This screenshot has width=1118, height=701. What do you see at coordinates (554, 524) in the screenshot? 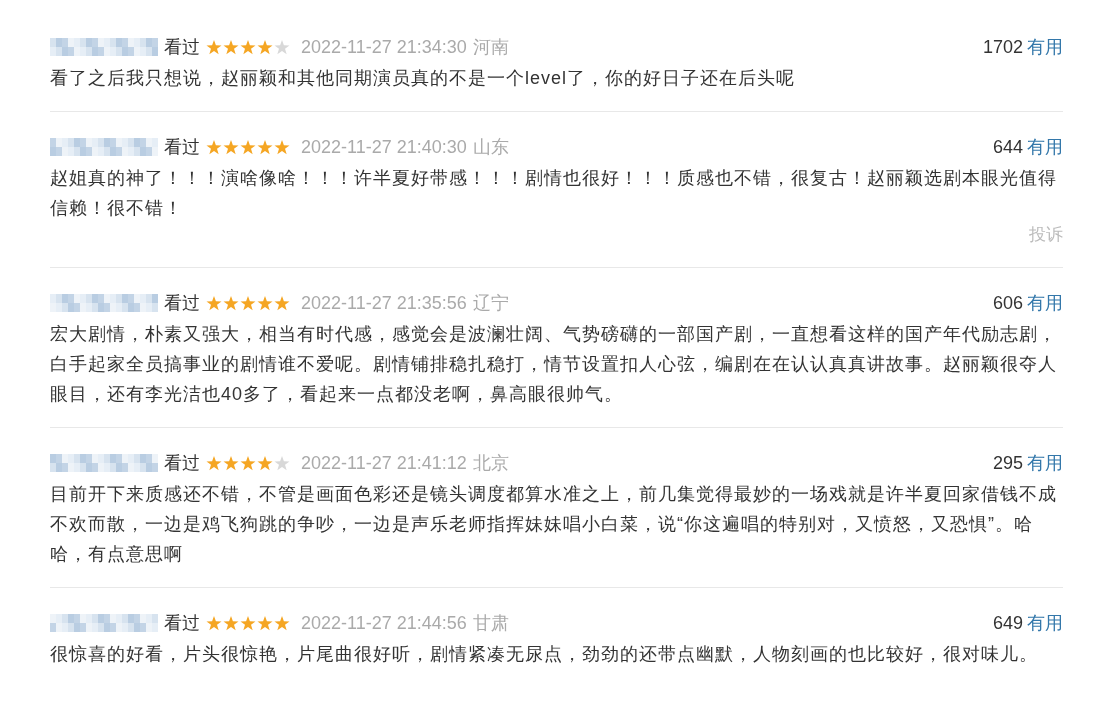
I see `comment-text: 目前开下来质感还不错，不管是画面色彩还是镜头调度都算水准之上，前几集觉得最妙的一场戏就是许半夏回家借钱不成不欢而散，一边是鸡飞狗跳的争吵，一边是声乐老师指挥妹妹唱小白菜，说“你这遍唱的特别对，又愤怒，又恐惧”。哈哈，有点意思啊` at bounding box center [554, 524].